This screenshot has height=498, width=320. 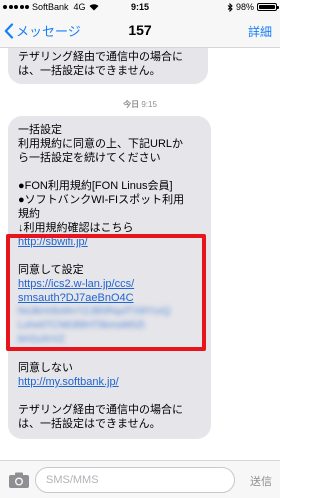 I want to click on send-button: 送信, so click(x=261, y=481).